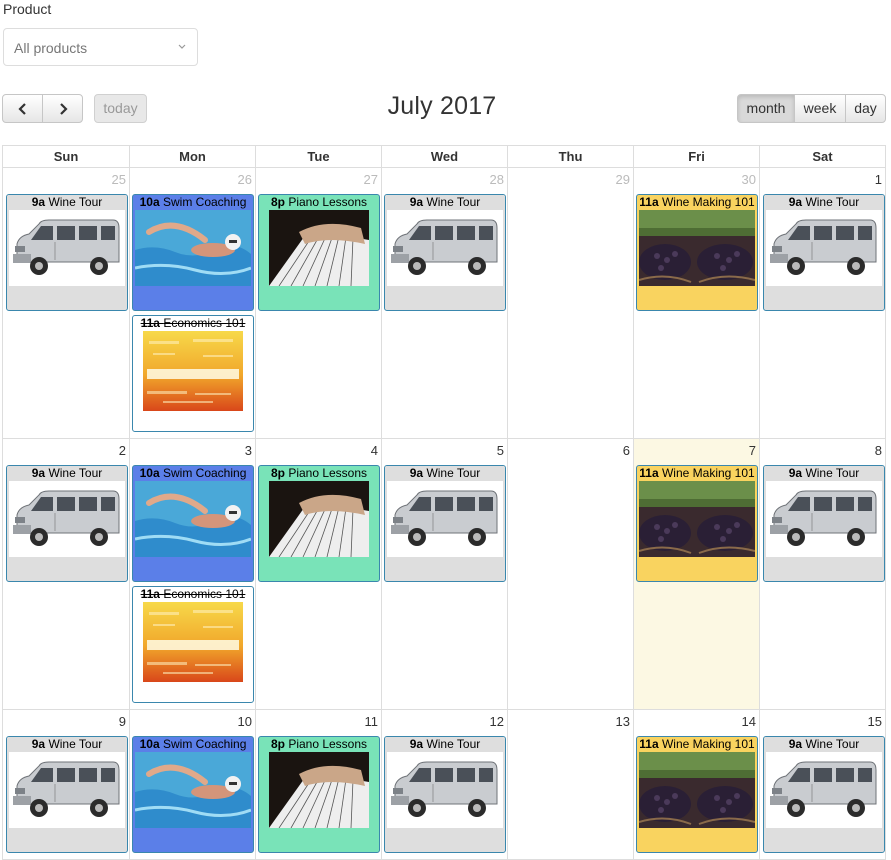 The height and width of the screenshot is (860, 891). I want to click on day-cell: 2 9a Wine Tour, so click(65, 574).